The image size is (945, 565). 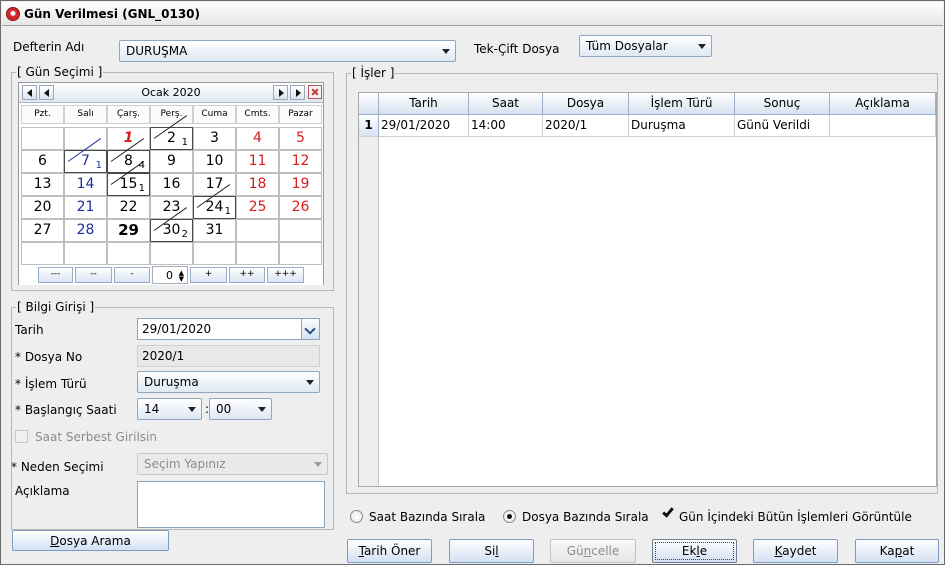 I want to click on saat-serbest-checkbox, so click(x=21, y=436).